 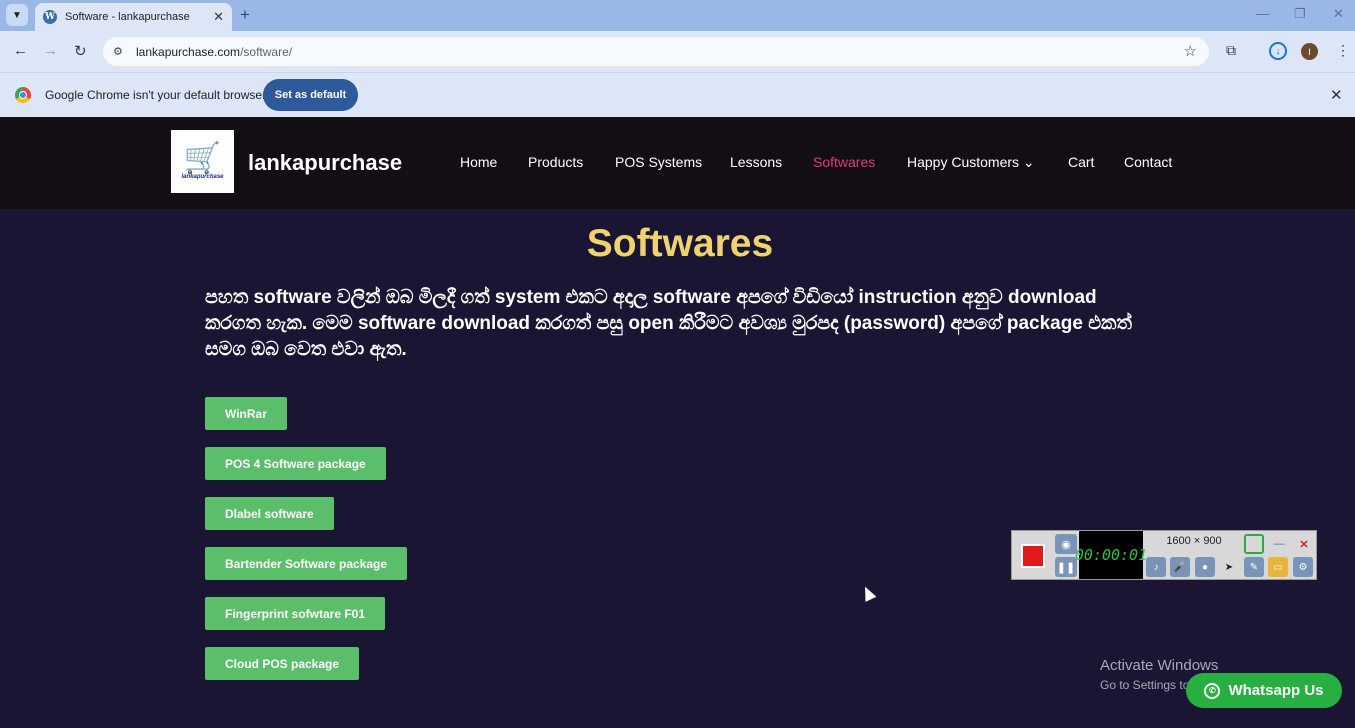 I want to click on kebab-menu-icon: ⋮, so click(x=1343, y=50).